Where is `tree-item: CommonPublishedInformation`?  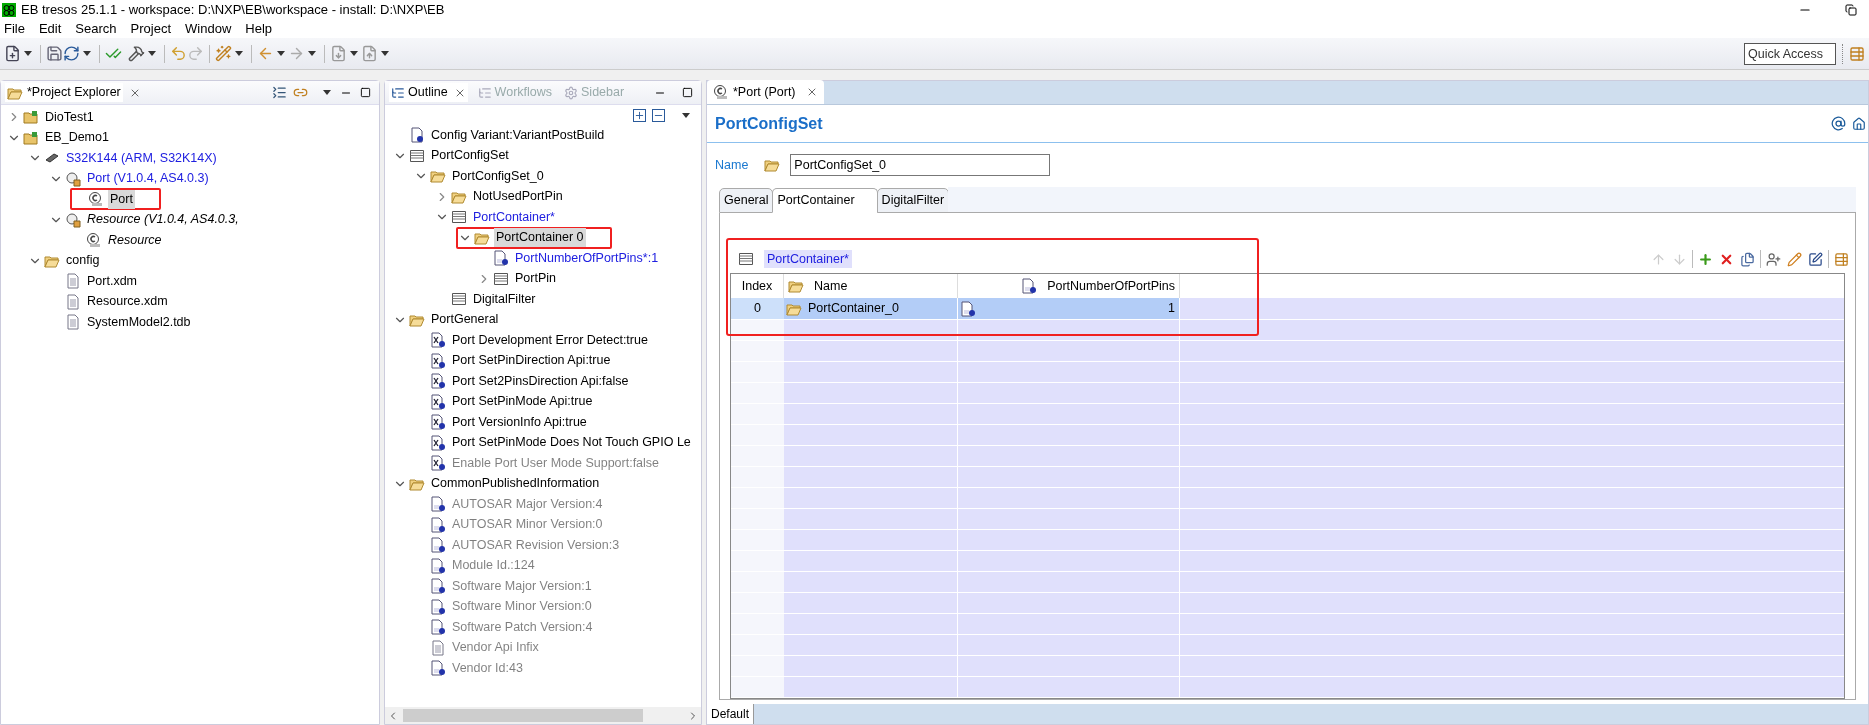
tree-item: CommonPublishedInformation is located at coordinates (515, 484).